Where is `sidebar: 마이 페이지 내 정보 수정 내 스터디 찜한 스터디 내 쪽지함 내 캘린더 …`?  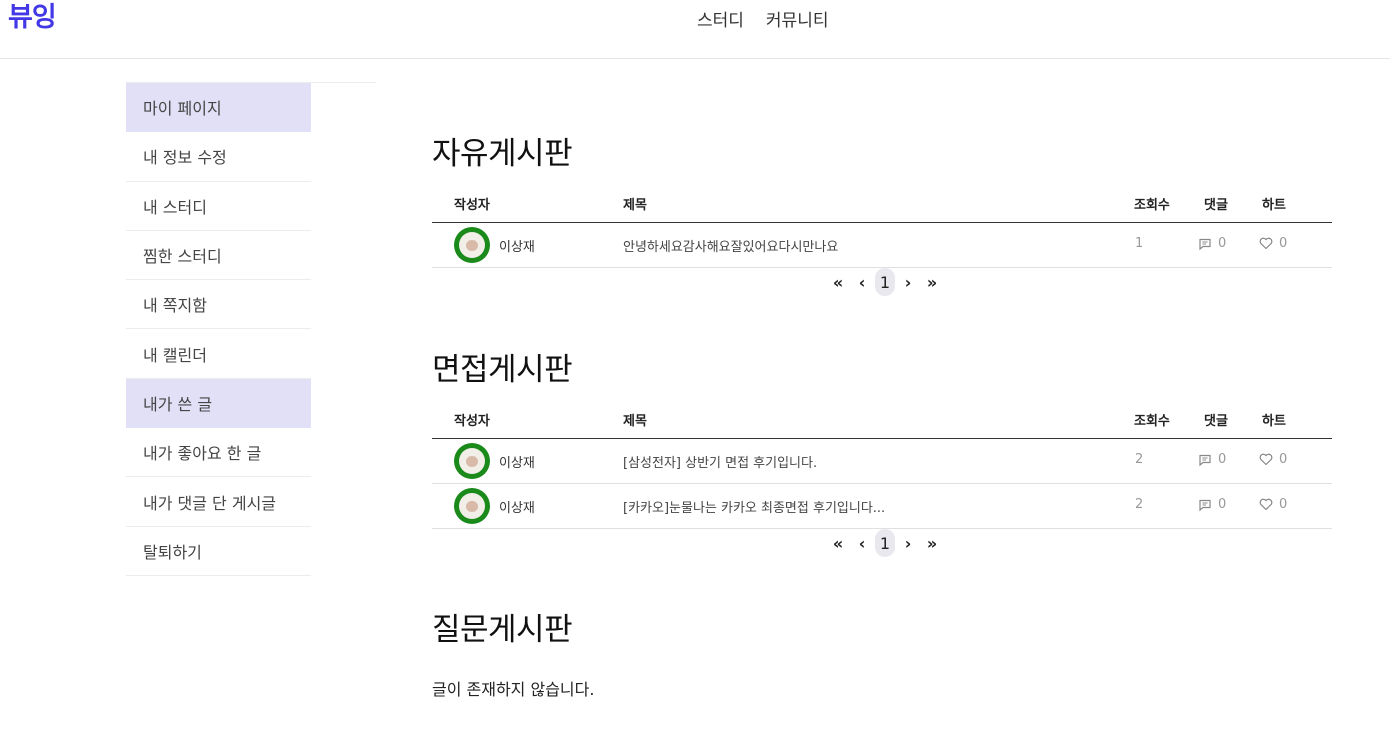 sidebar: 마이 페이지 내 정보 수정 내 스터디 찜한 스터디 내 쪽지함 내 캘린더 … is located at coordinates (218, 329).